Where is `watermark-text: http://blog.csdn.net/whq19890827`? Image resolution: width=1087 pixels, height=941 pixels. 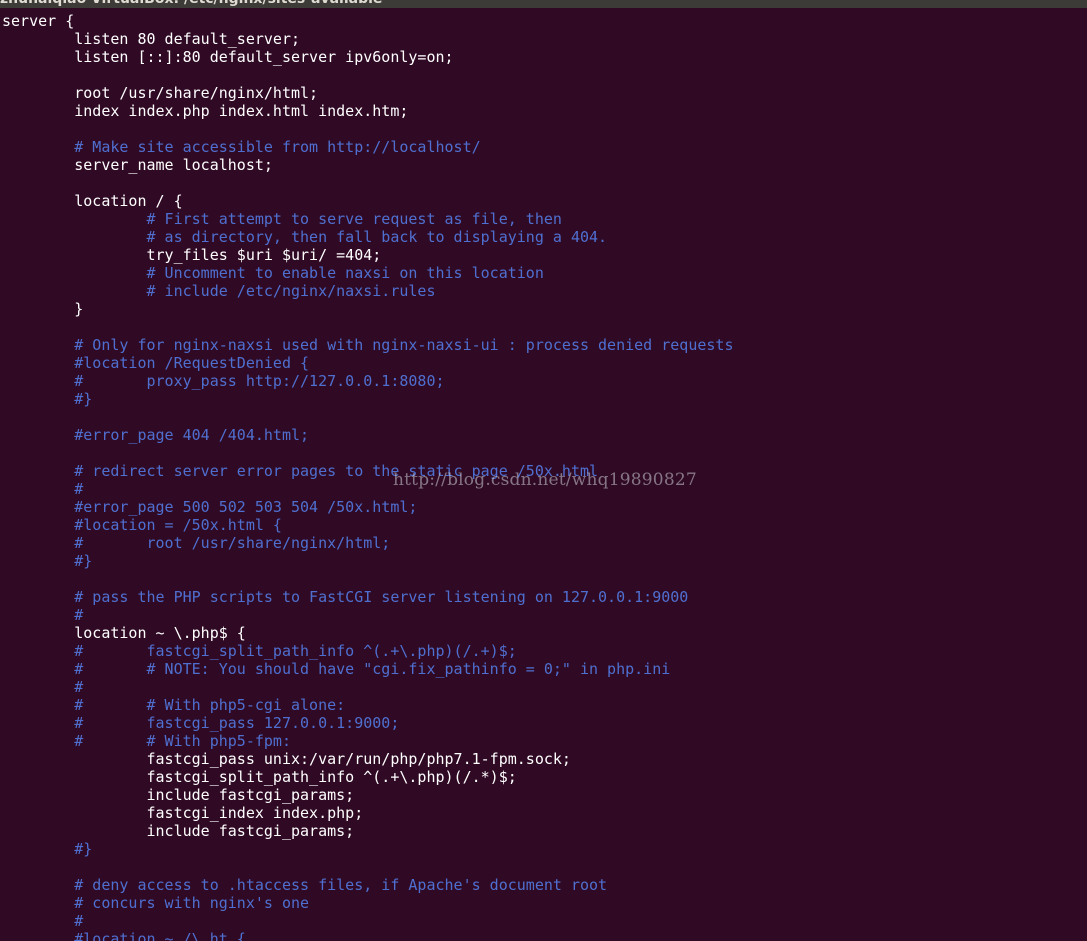
watermark-text: http://blog.csdn.net/whq19890827 is located at coordinates (545, 480).